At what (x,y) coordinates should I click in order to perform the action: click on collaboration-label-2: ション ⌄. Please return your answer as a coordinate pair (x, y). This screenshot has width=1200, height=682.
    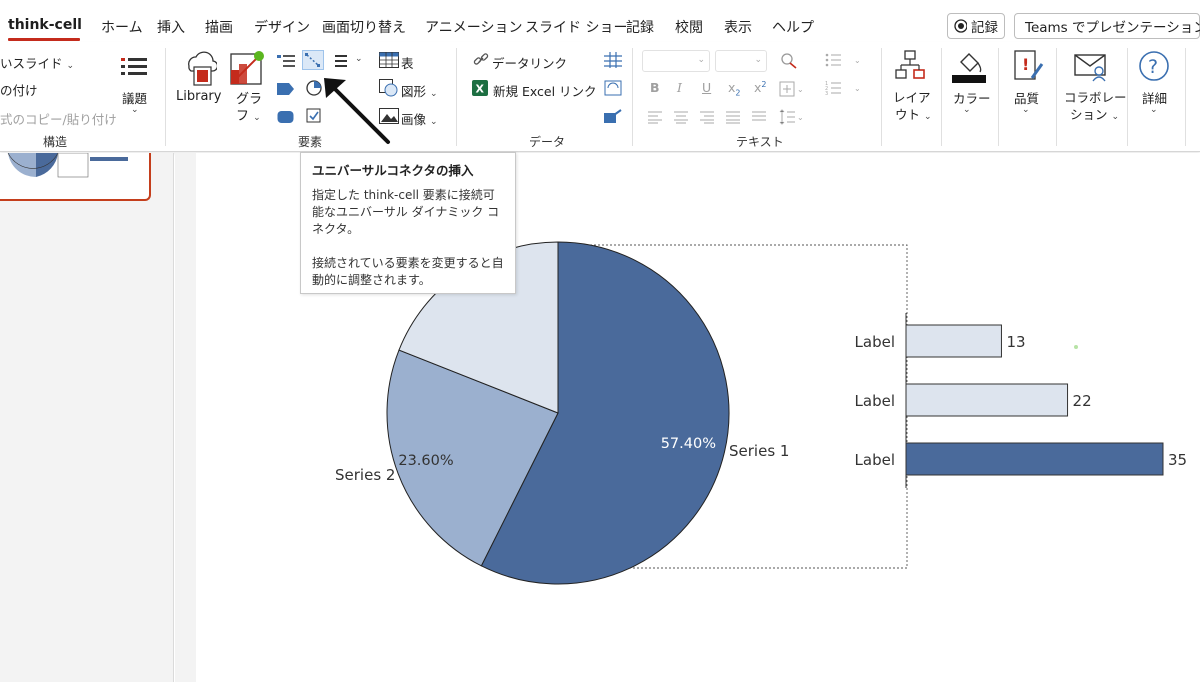
    Looking at the image, I should click on (1094, 113).